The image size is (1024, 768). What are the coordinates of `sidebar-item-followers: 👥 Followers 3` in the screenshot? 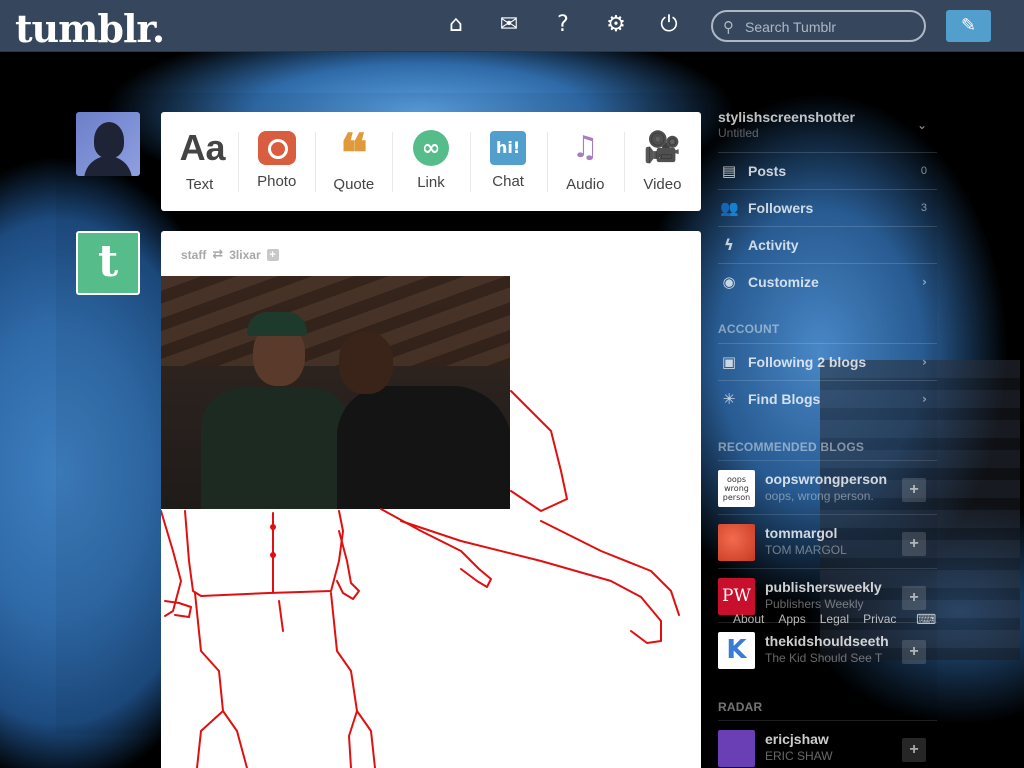 It's located at (827, 207).